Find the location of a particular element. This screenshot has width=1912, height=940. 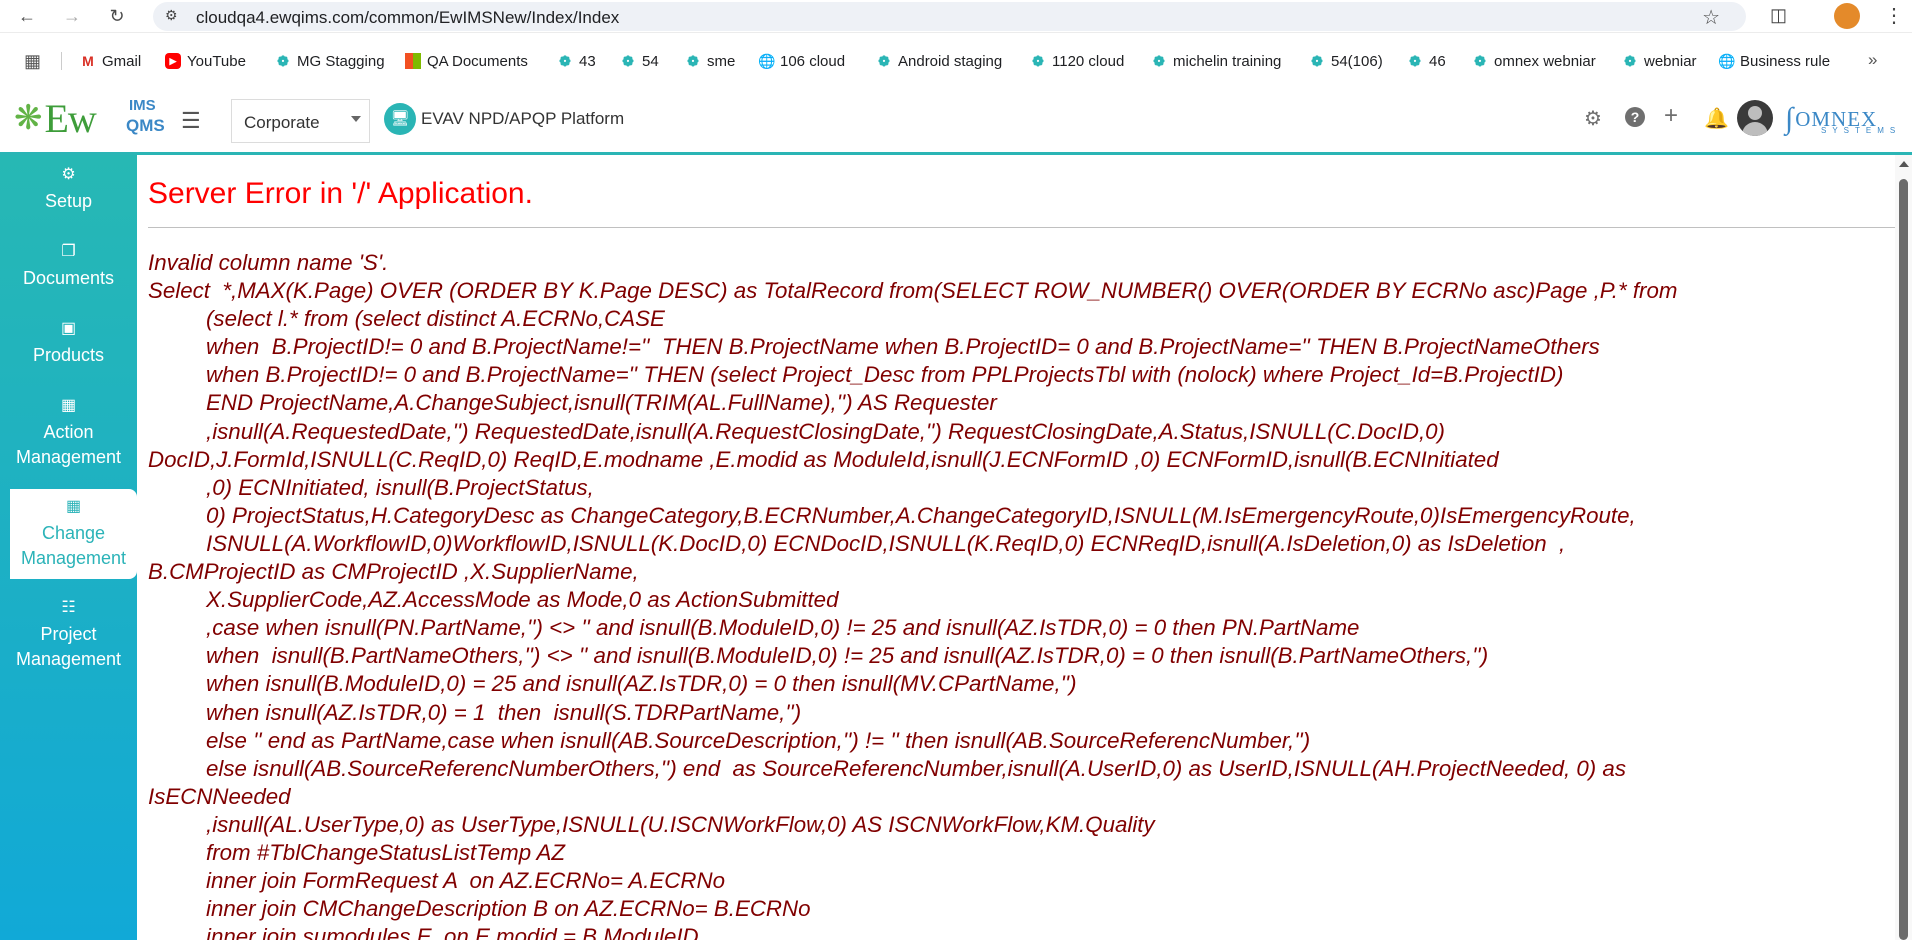

content-scrollbar is located at coordinates (1903, 547).